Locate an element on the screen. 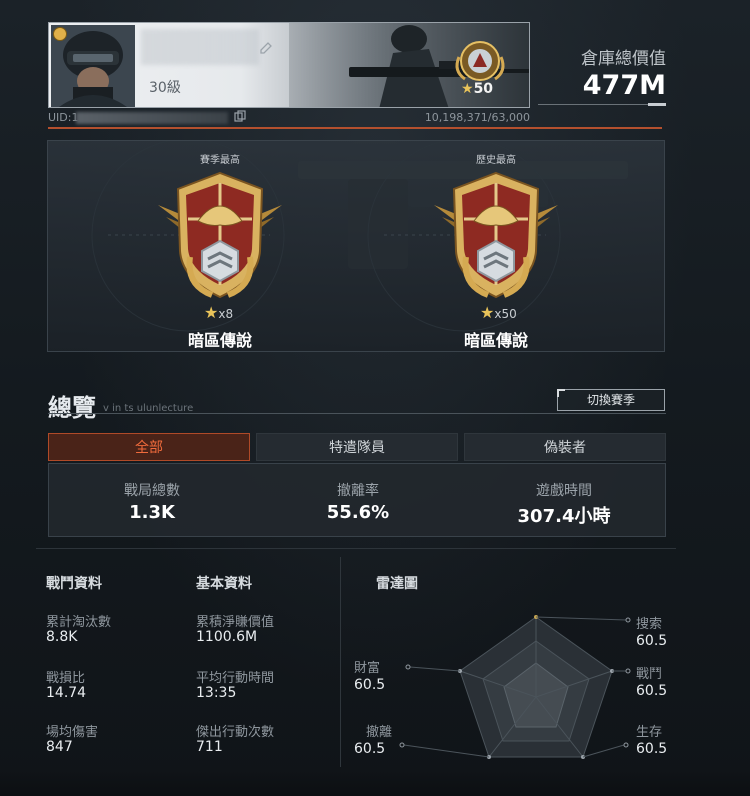  xp-progress-text: 10,198,371/63,000 is located at coordinates (477, 117).